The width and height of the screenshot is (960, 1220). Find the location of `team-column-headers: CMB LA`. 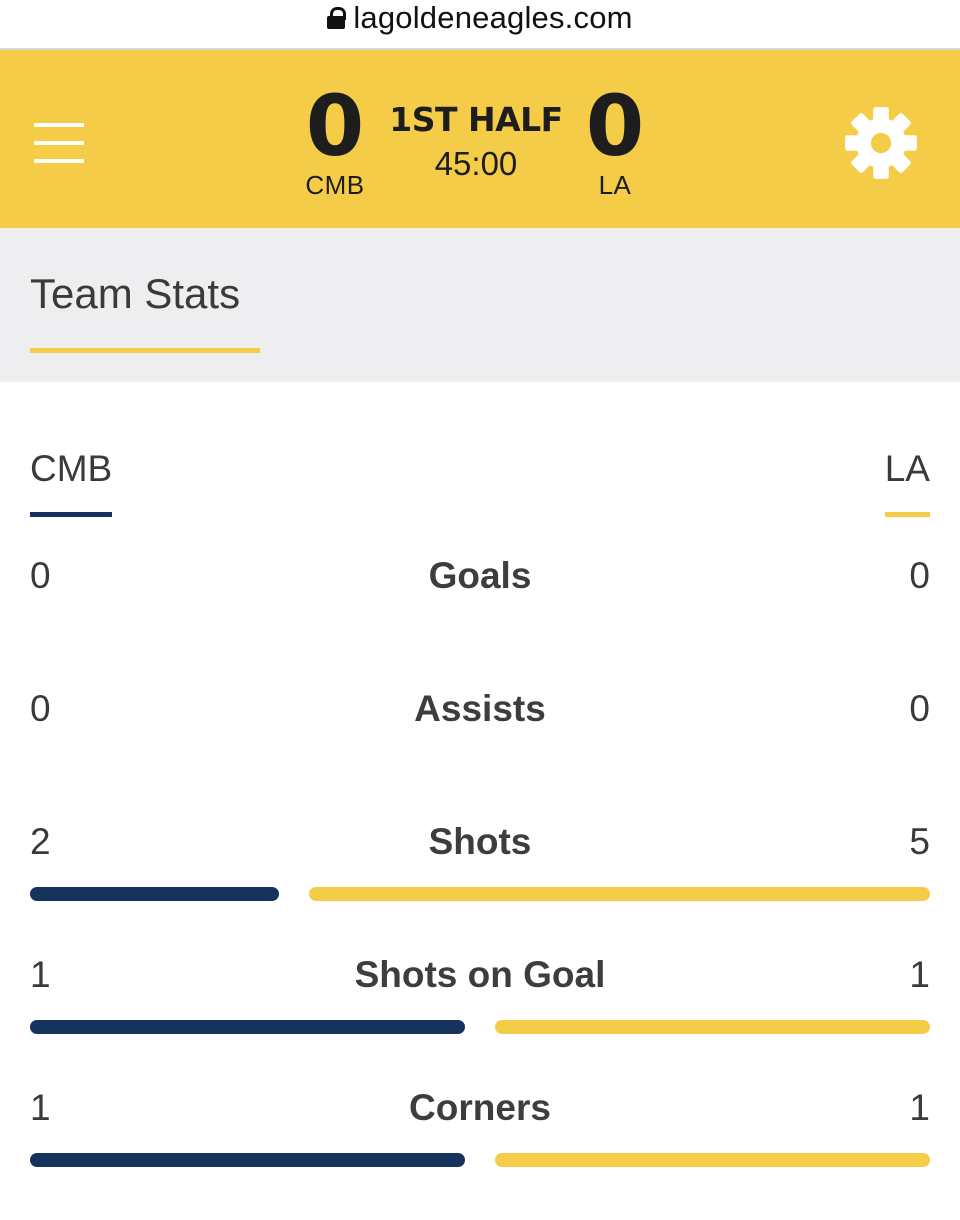

team-column-headers: CMB LA is located at coordinates (480, 484).